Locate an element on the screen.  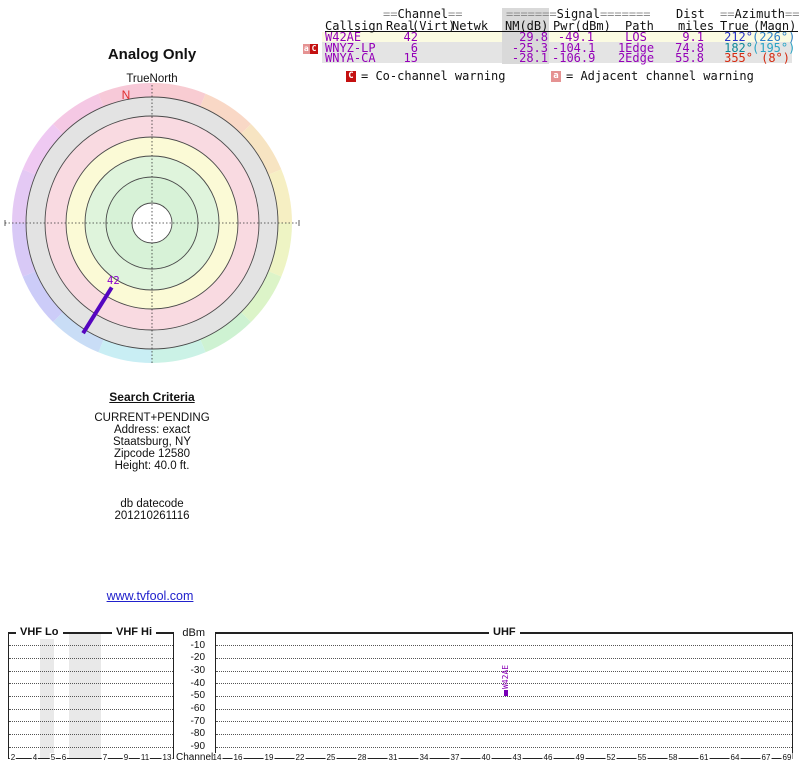
dbm-tick-label: -50 is located at coordinates (197, 696).